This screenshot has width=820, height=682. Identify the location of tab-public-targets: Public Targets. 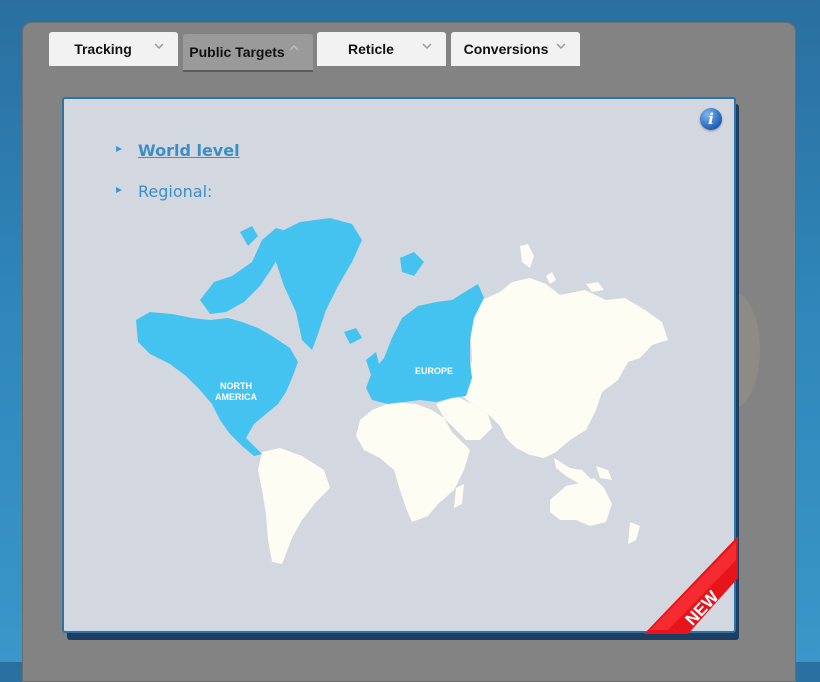
(248, 53).